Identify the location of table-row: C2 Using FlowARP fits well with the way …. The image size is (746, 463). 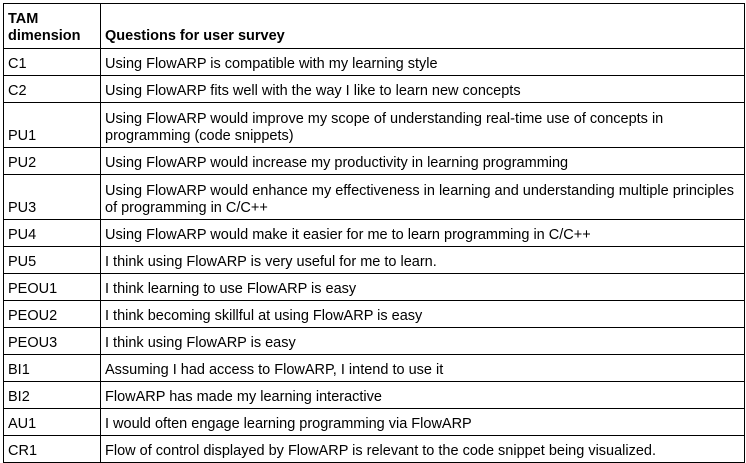
(374, 89).